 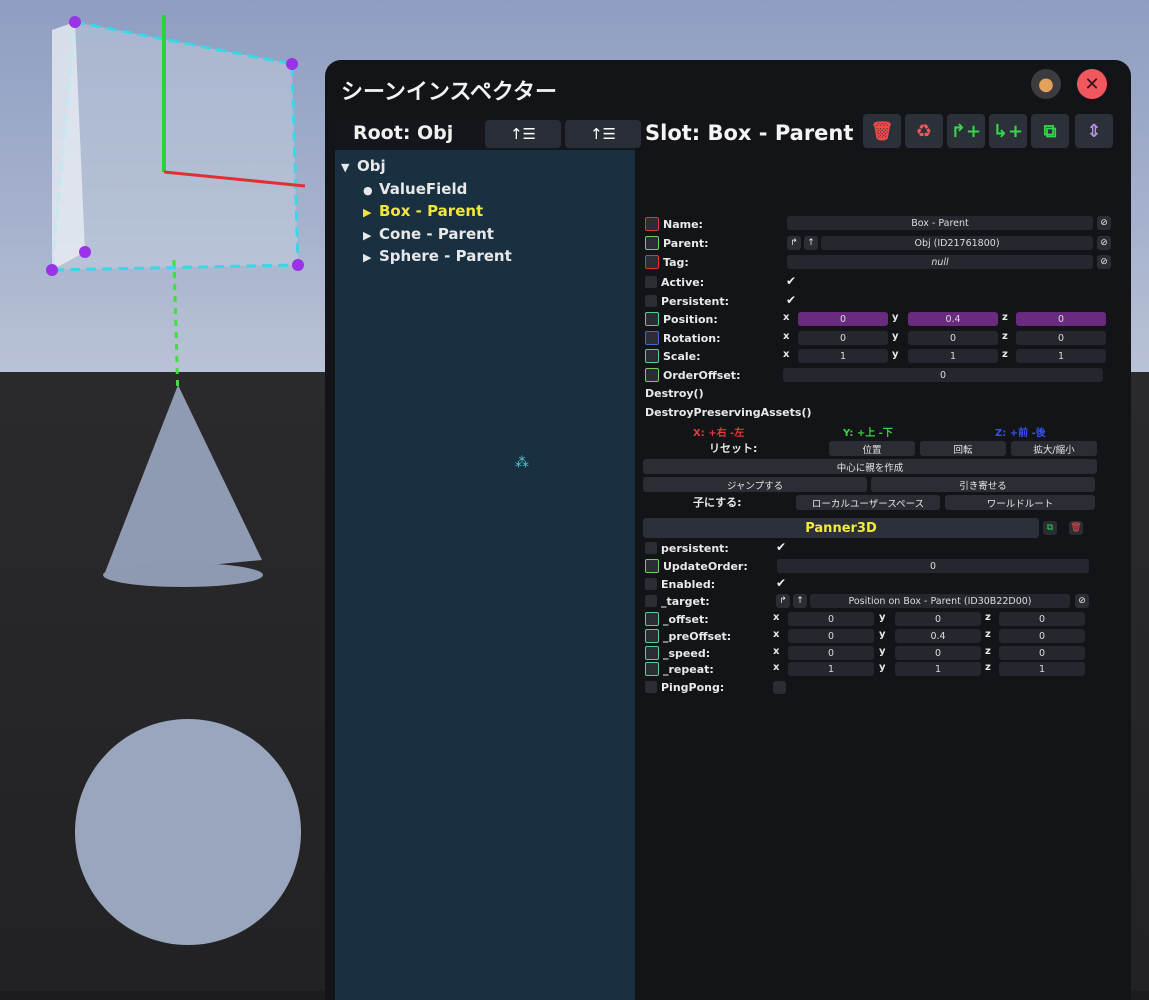 What do you see at coordinates (953, 356) in the screenshot?
I see `scale-y-field: 1` at bounding box center [953, 356].